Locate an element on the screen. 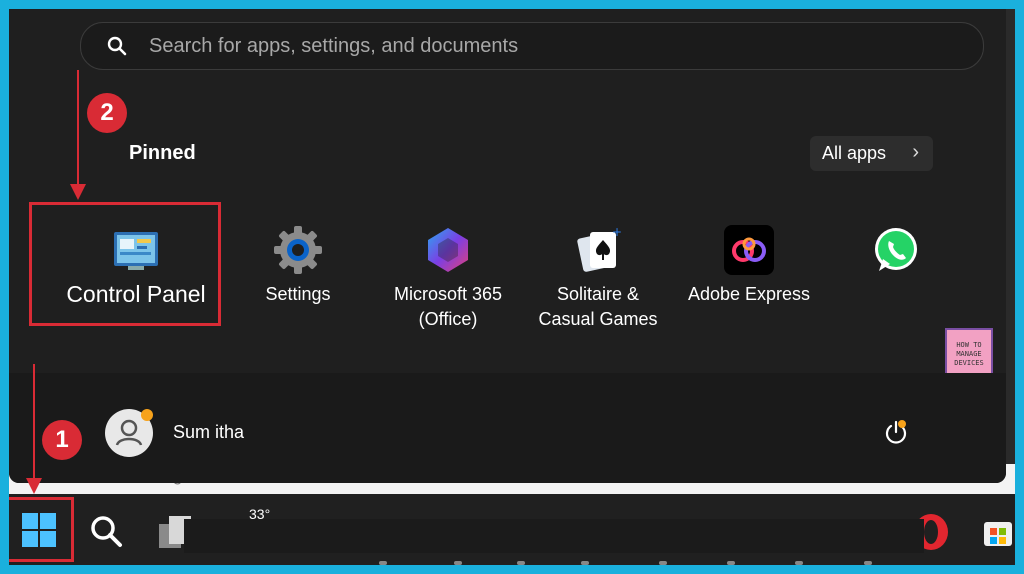  highlight-box is located at coordinates (125, 264).